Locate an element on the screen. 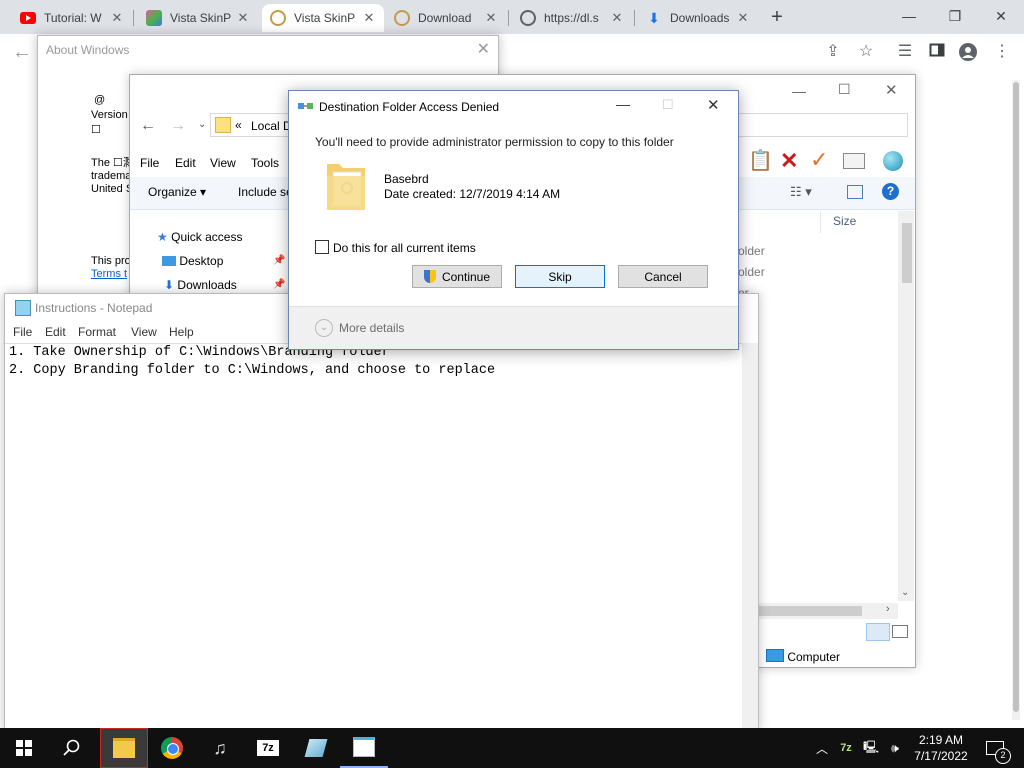 The width and height of the screenshot is (1024, 768). new-tab-button: + is located at coordinates (777, 17).